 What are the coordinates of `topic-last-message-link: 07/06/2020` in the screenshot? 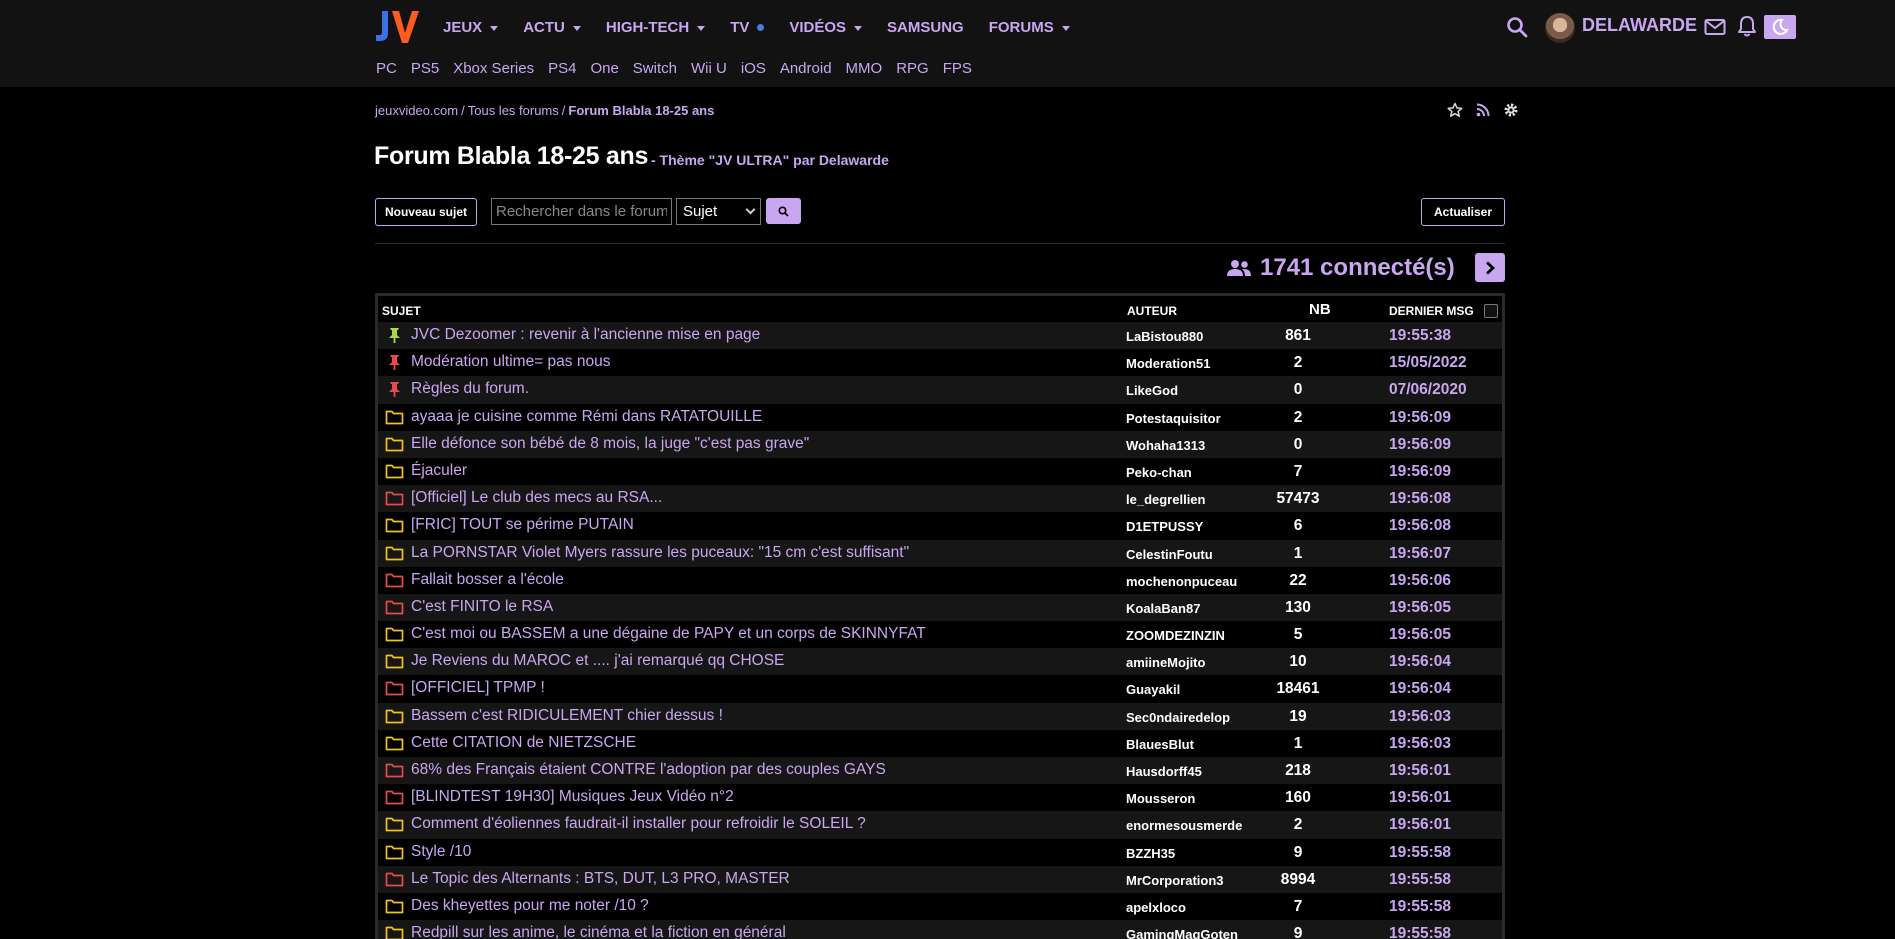 It's located at (1428, 390).